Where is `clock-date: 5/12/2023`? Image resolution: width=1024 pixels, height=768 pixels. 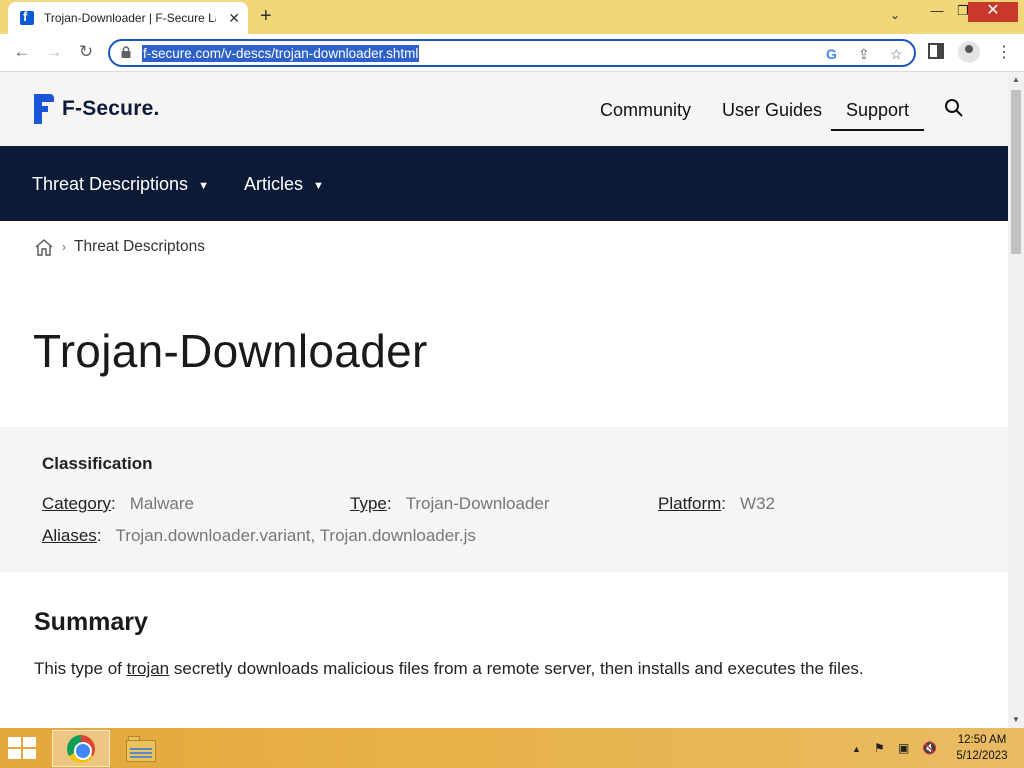
clock-date: 5/12/2023 is located at coordinates (982, 756).